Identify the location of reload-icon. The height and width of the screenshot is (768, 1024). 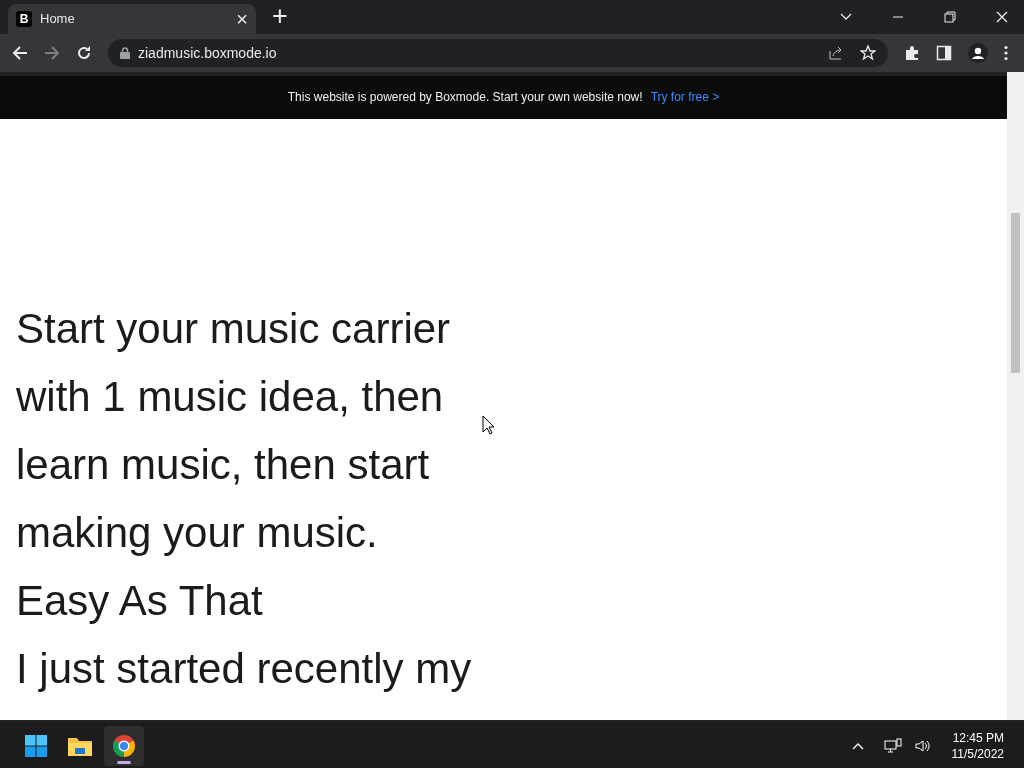
(84, 53).